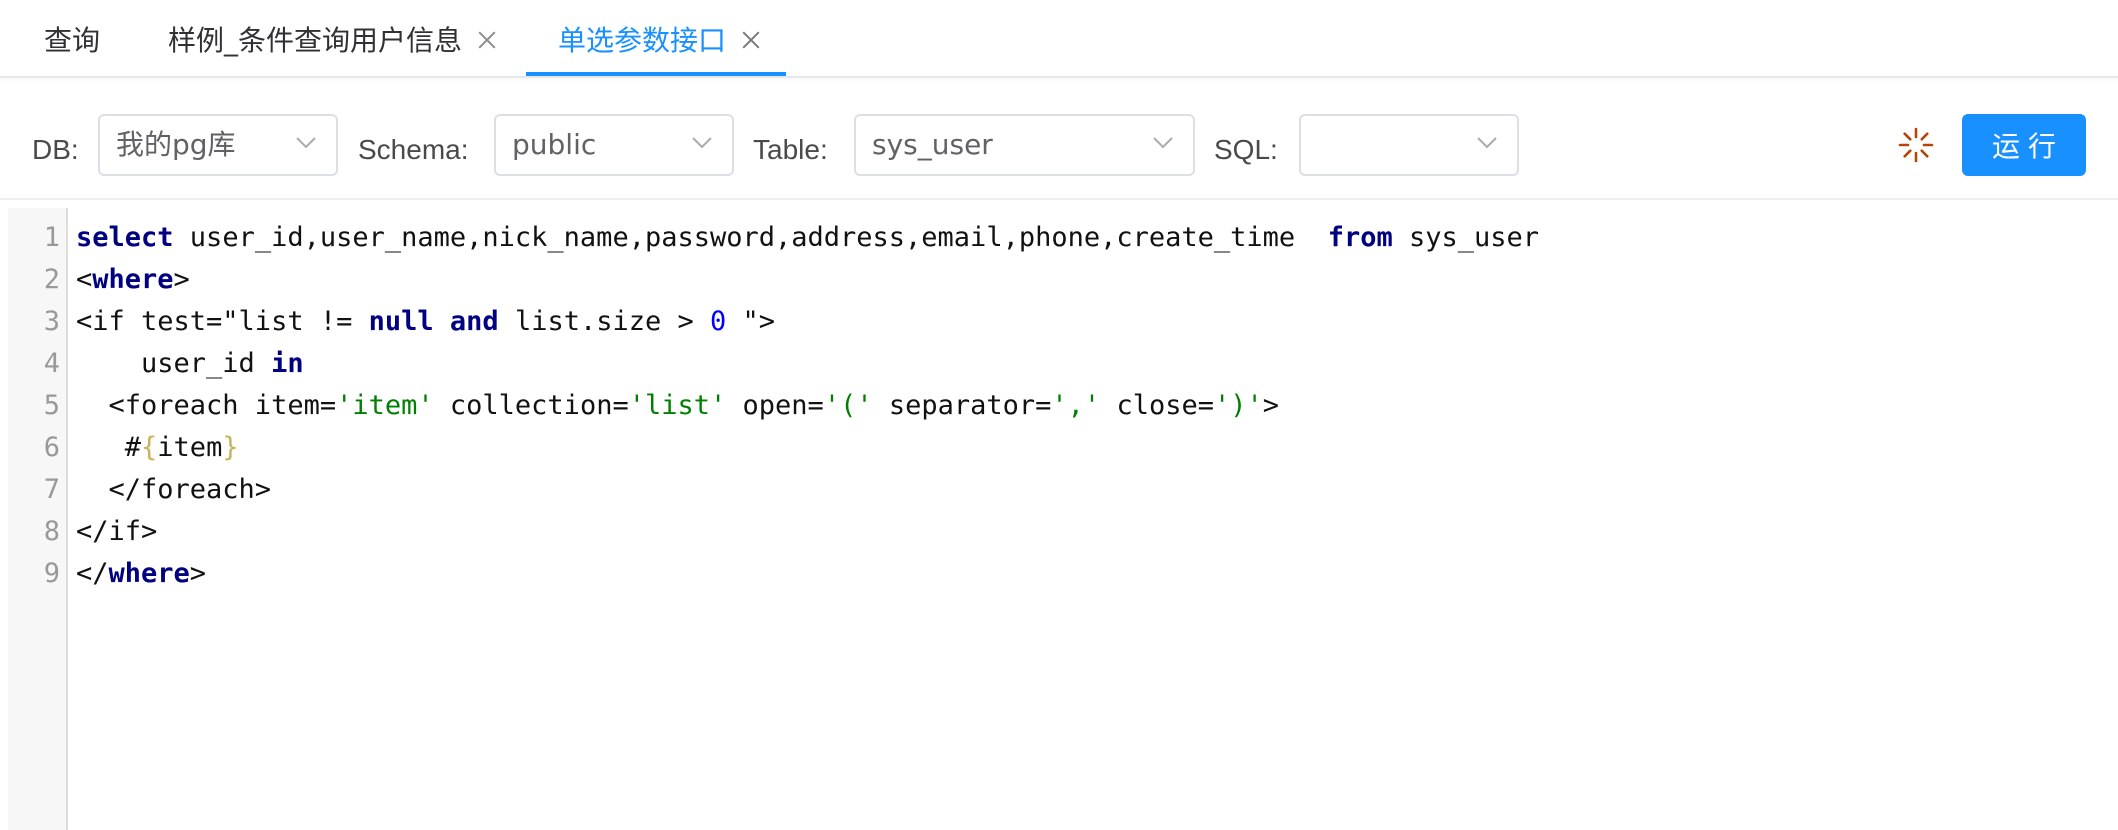 This screenshot has height=830, width=2118. I want to click on code-token: <, so click(84, 279).